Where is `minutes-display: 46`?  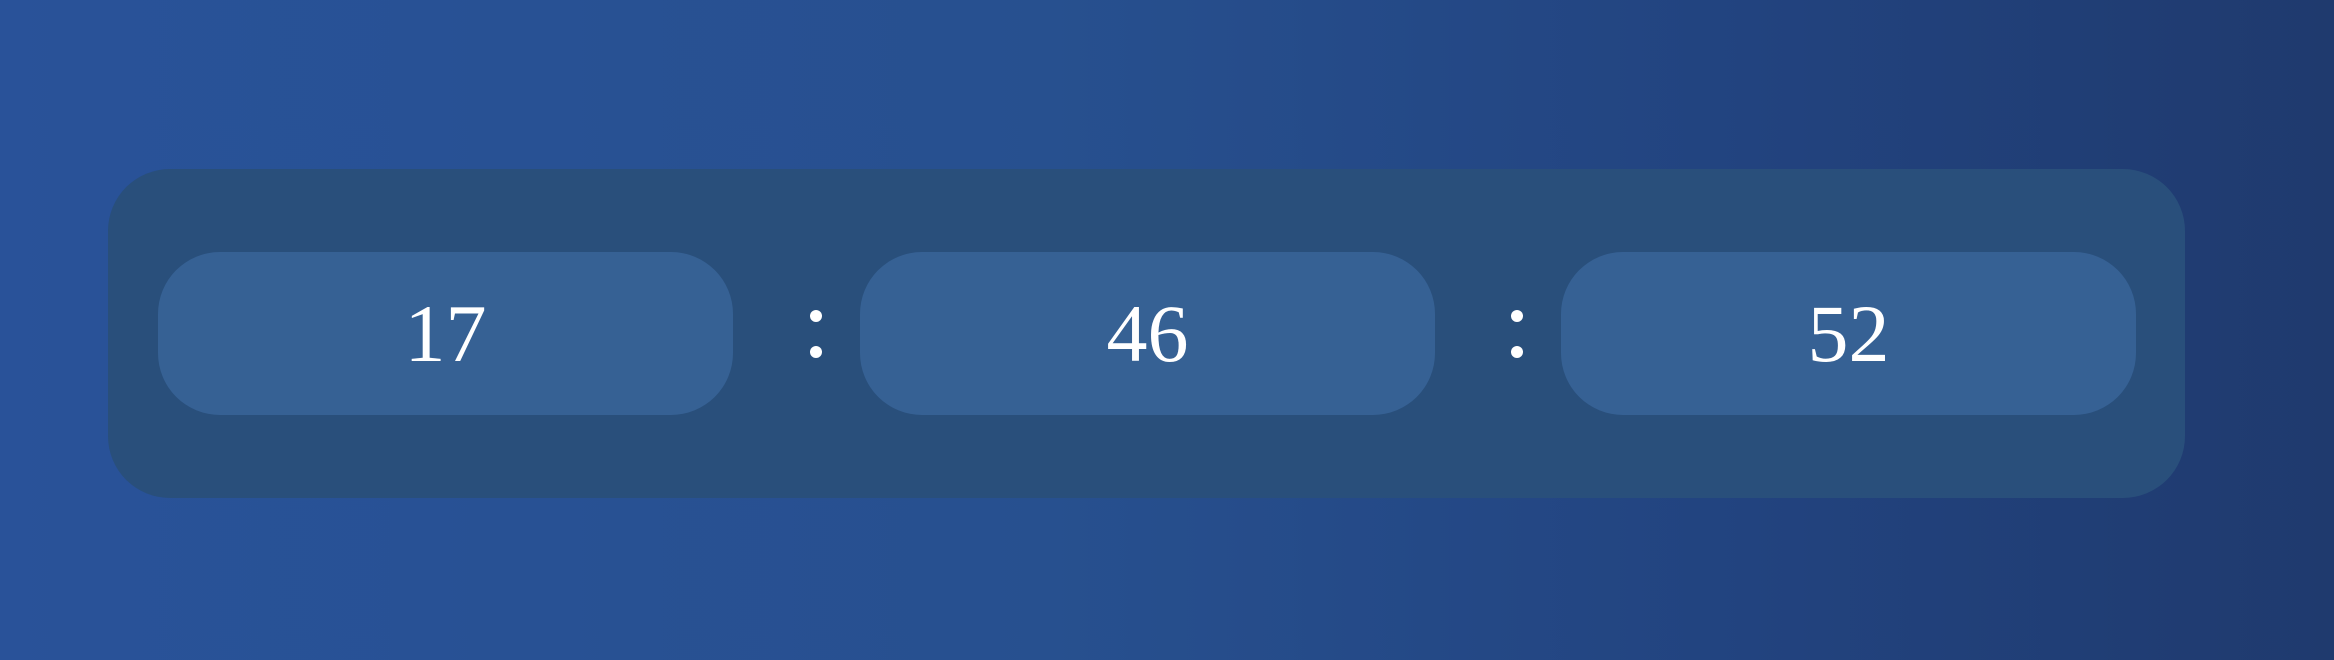 minutes-display: 46 is located at coordinates (1147, 333).